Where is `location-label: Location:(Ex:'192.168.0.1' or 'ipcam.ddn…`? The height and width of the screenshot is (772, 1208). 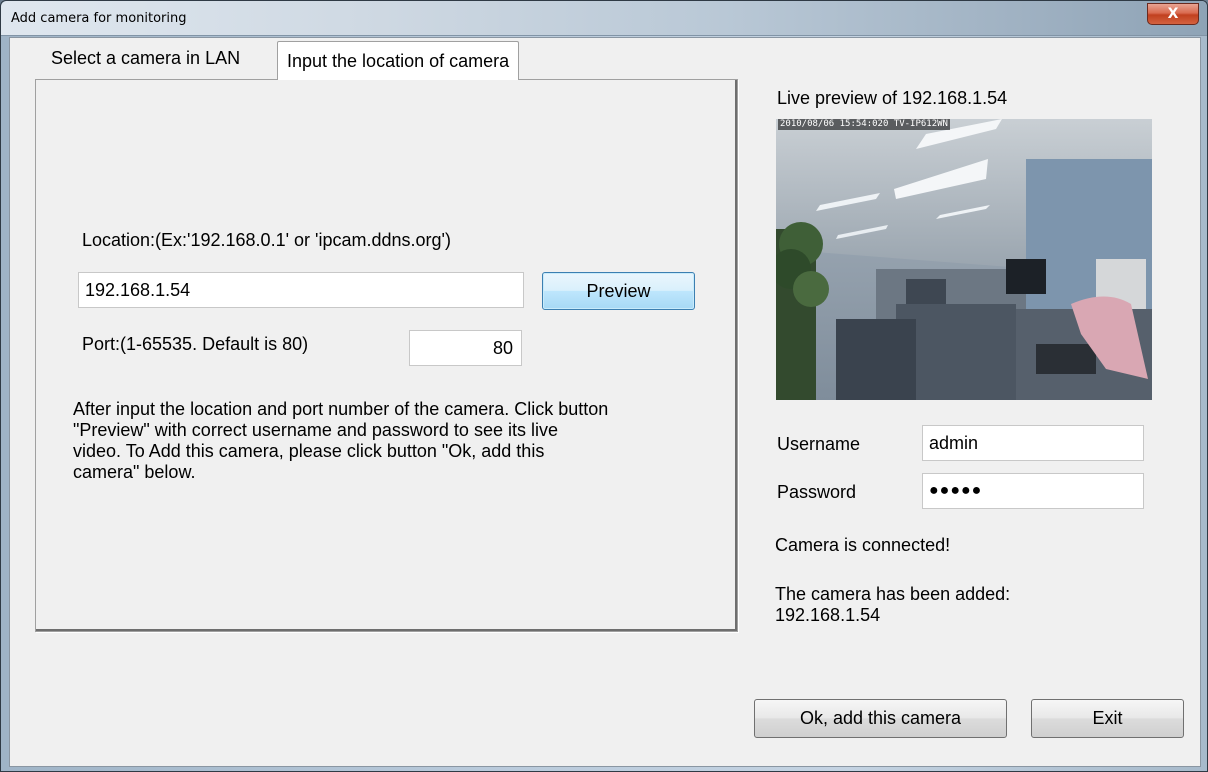 location-label: Location:(Ex:'192.168.0.1' or 'ipcam.ddn… is located at coordinates (266, 240).